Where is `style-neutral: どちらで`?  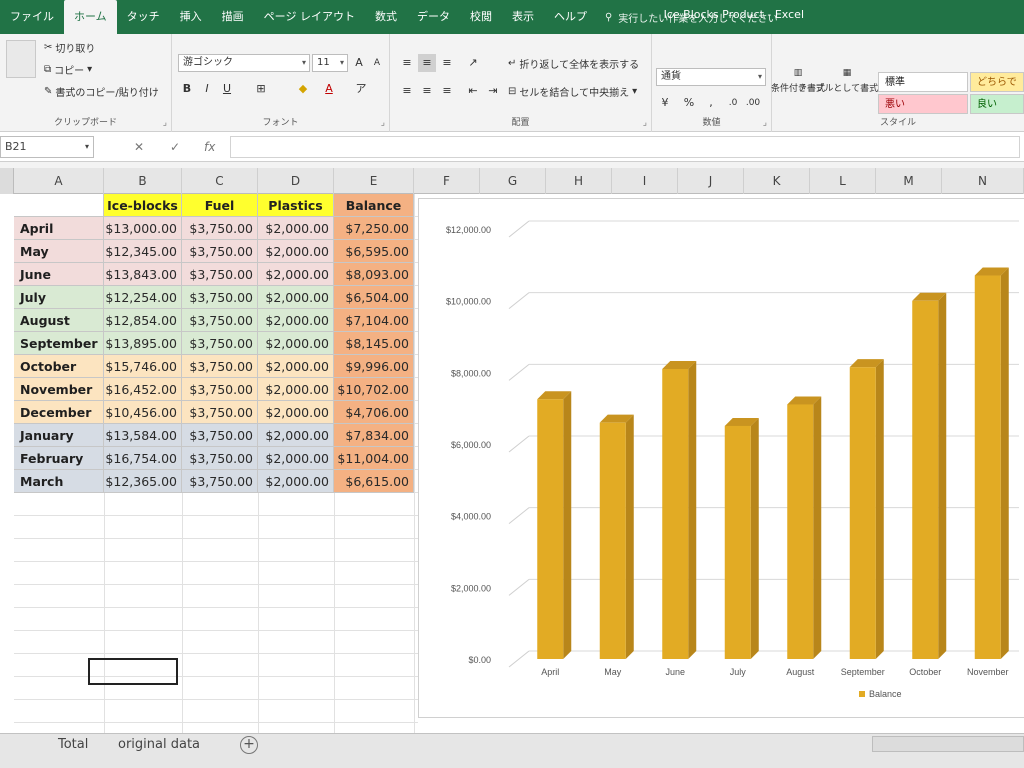
style-neutral: どちらで is located at coordinates (997, 82).